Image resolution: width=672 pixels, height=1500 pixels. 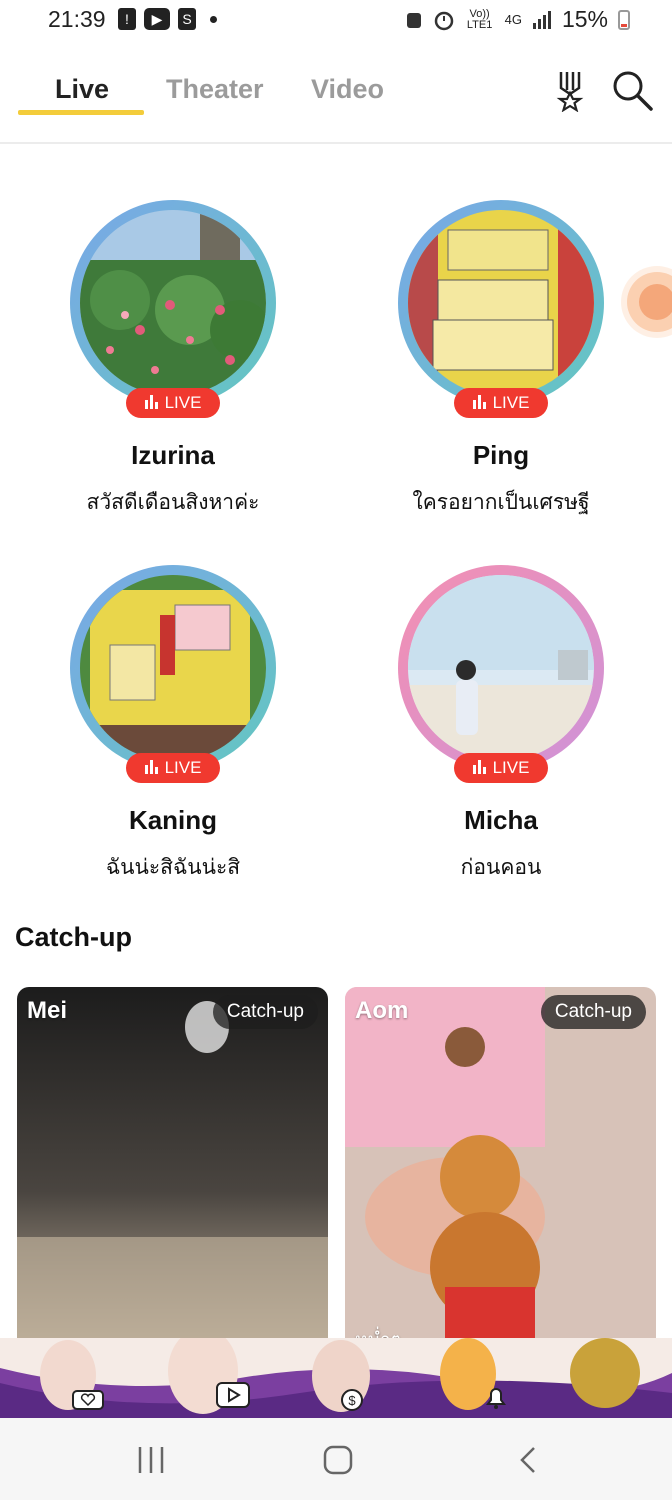 I want to click on live-card-ping: LIVE Ping ใครอยากเป็นเศรษฐี, so click(x=498, y=370).